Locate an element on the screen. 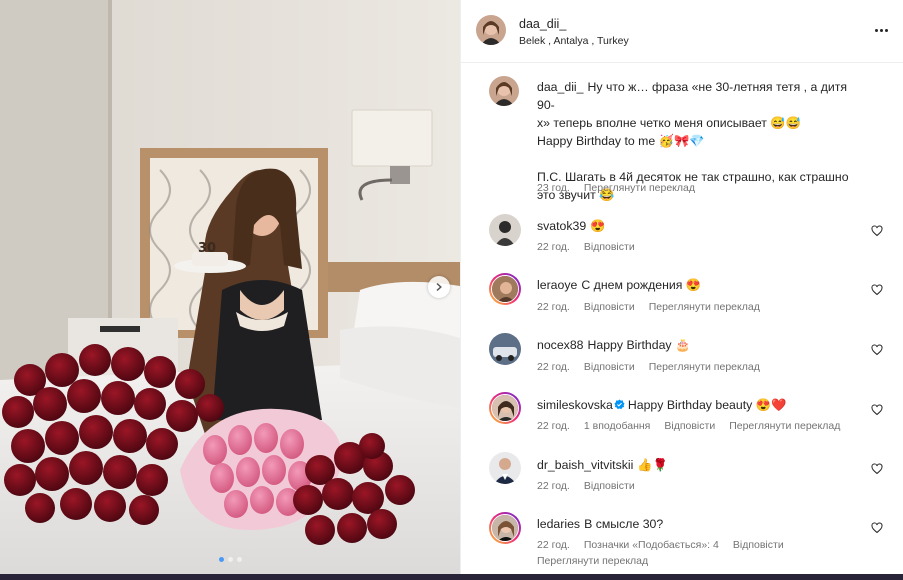 This screenshot has height=580, width=903. comment-meta-second-line: Переглянути переклад is located at coordinates (599, 561).